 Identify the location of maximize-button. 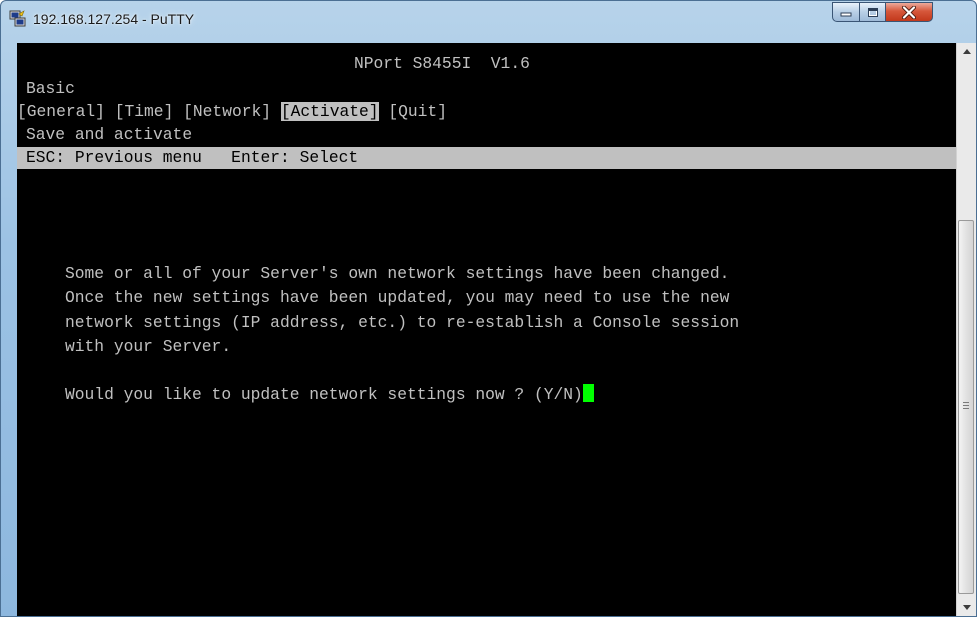
(872, 12).